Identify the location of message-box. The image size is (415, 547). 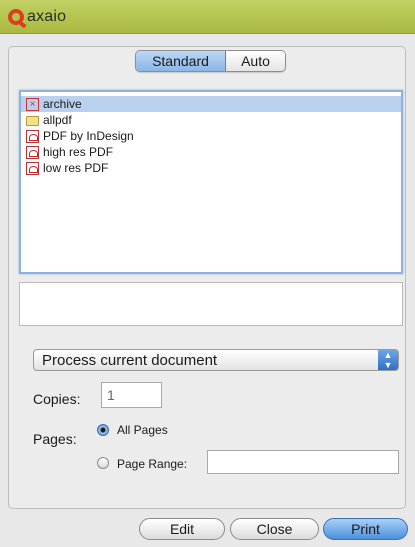
(211, 304).